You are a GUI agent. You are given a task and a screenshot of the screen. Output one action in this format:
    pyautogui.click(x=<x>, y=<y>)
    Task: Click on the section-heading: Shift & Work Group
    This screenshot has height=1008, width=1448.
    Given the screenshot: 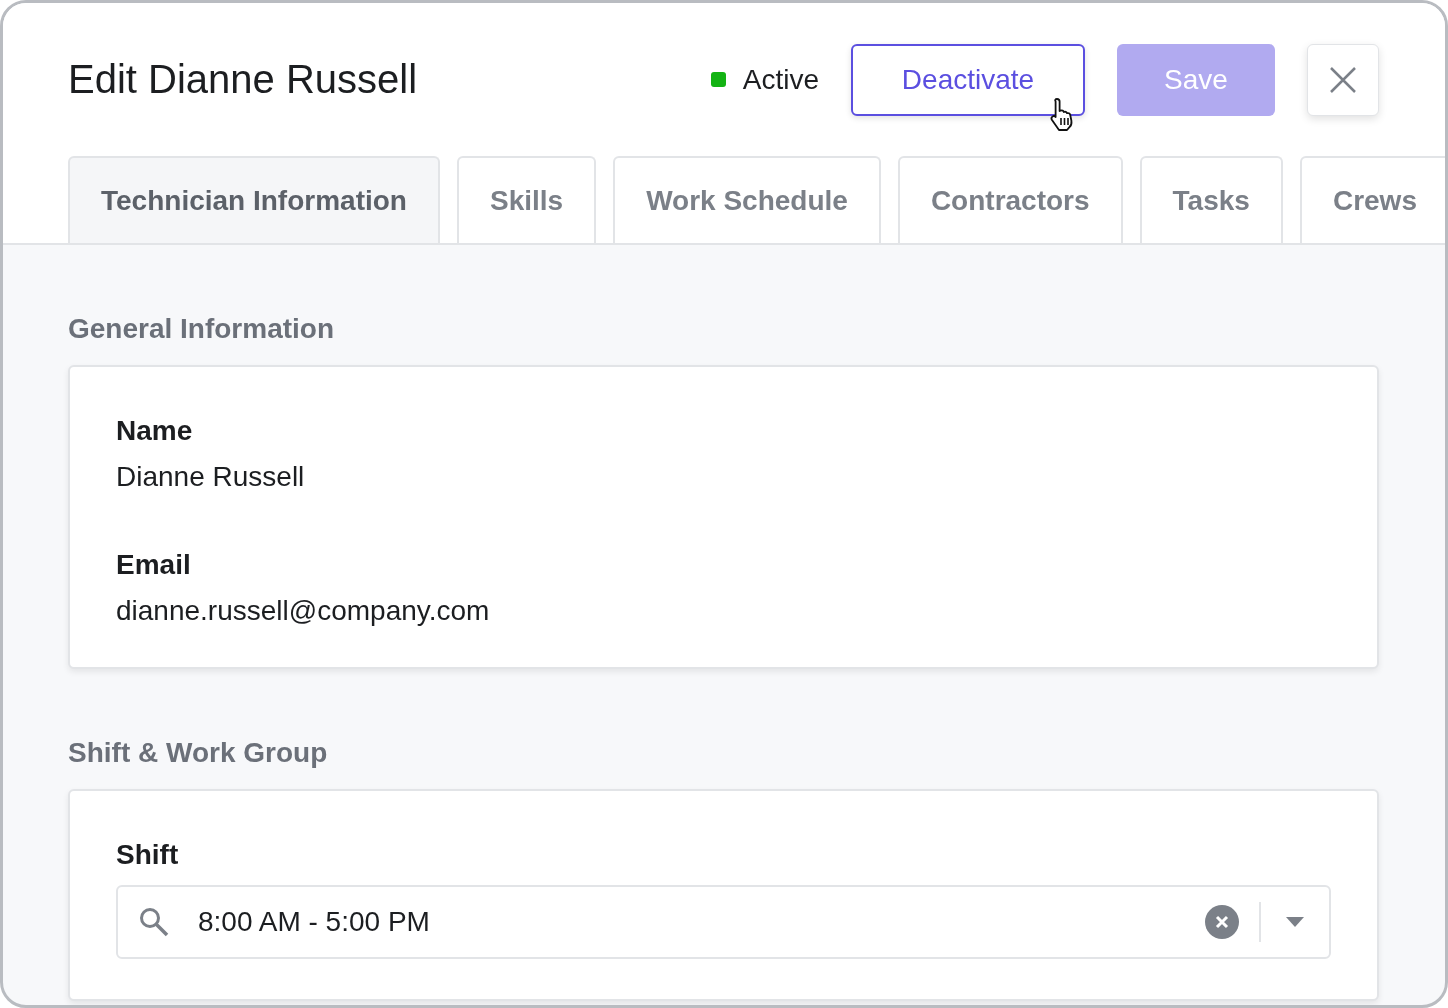 What is the action you would take?
    pyautogui.click(x=198, y=753)
    